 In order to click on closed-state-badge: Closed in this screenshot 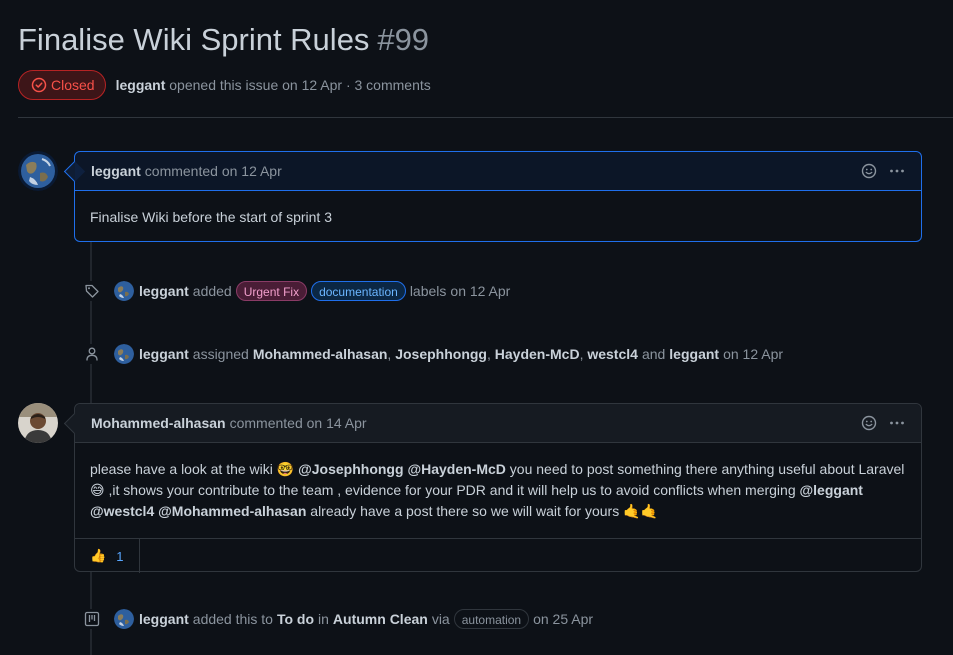, I will do `click(62, 85)`.